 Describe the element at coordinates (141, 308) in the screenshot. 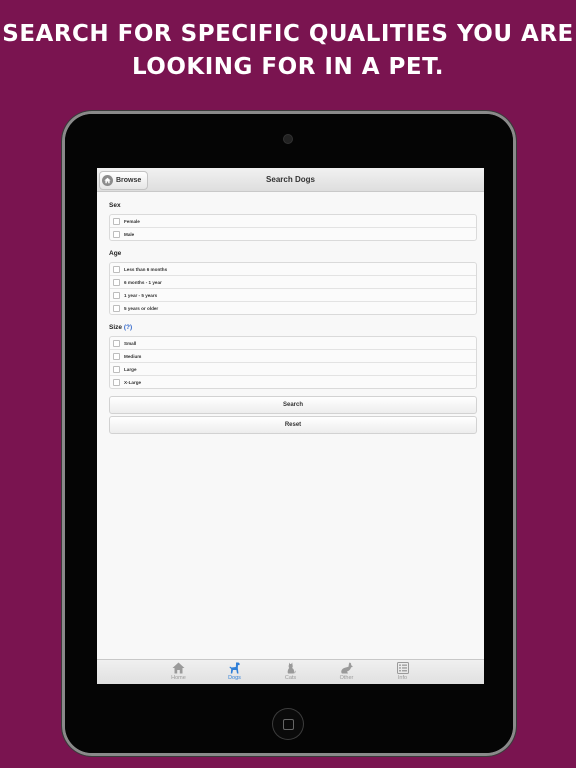

I see `option-label: 5 years or older` at that location.